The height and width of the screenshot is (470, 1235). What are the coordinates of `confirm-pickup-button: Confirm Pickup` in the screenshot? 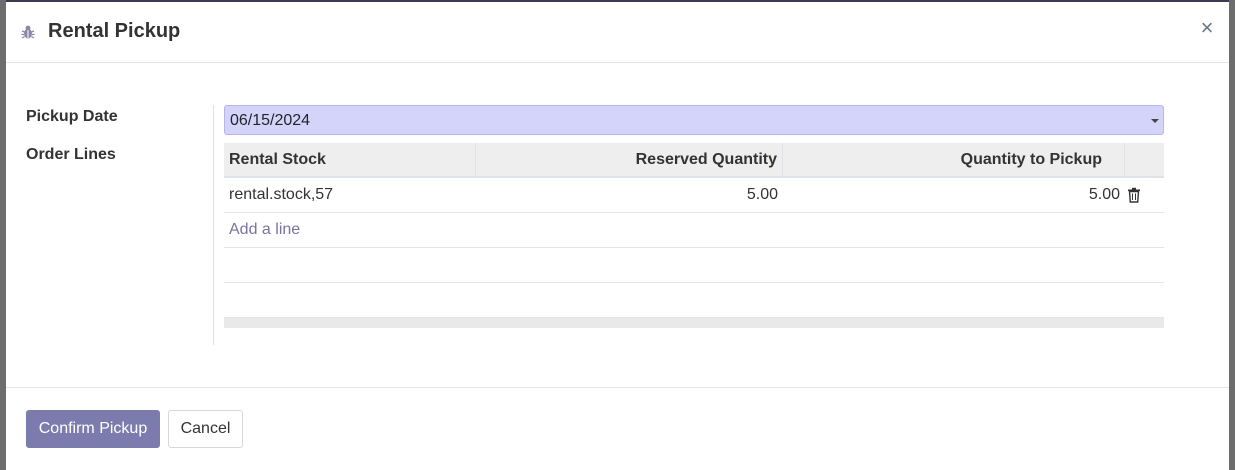 It's located at (93, 429).